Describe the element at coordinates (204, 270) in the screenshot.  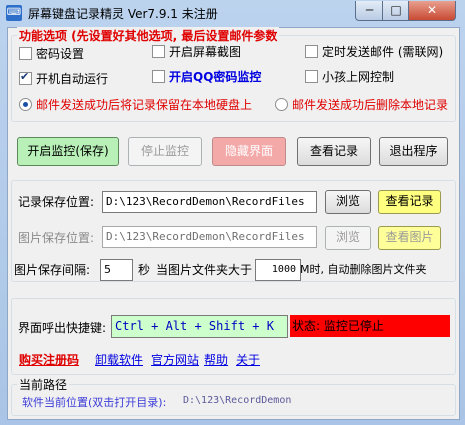
I see `folder-size-label: 当图片文件夹大于` at that location.